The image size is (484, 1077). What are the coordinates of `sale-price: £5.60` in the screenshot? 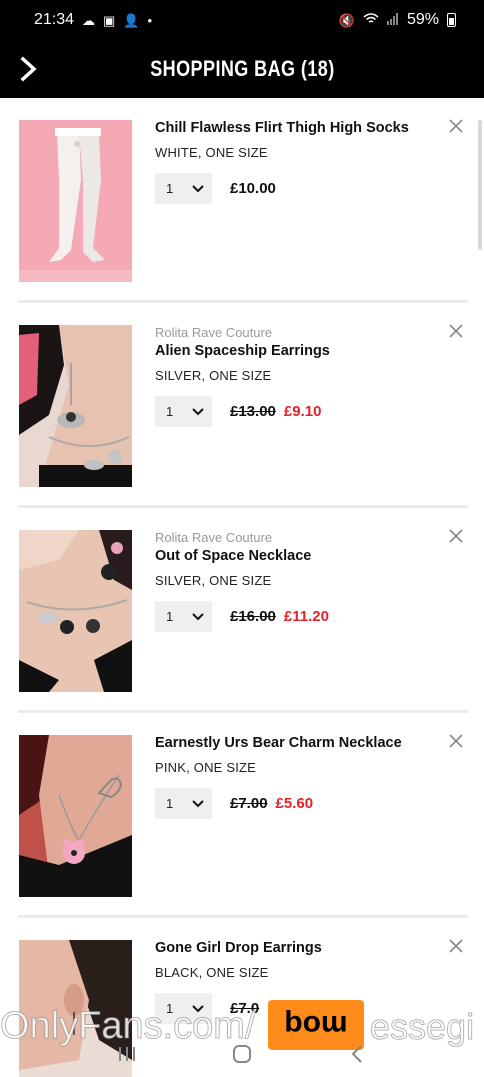 It's located at (294, 803).